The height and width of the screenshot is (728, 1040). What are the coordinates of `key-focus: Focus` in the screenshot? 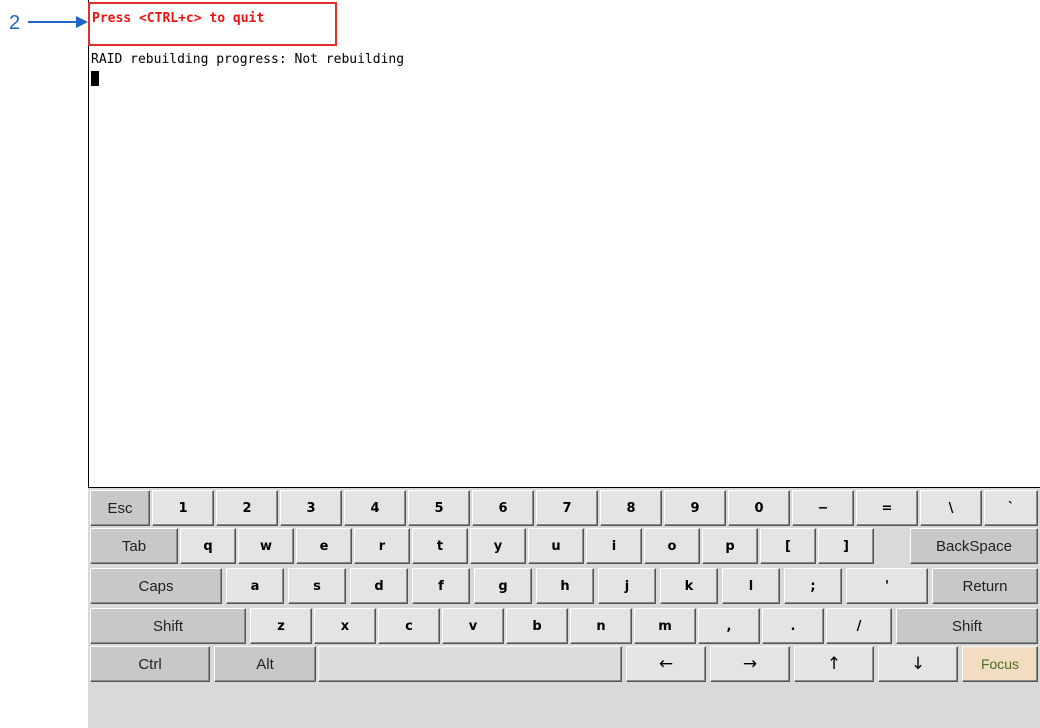 It's located at (1000, 664).